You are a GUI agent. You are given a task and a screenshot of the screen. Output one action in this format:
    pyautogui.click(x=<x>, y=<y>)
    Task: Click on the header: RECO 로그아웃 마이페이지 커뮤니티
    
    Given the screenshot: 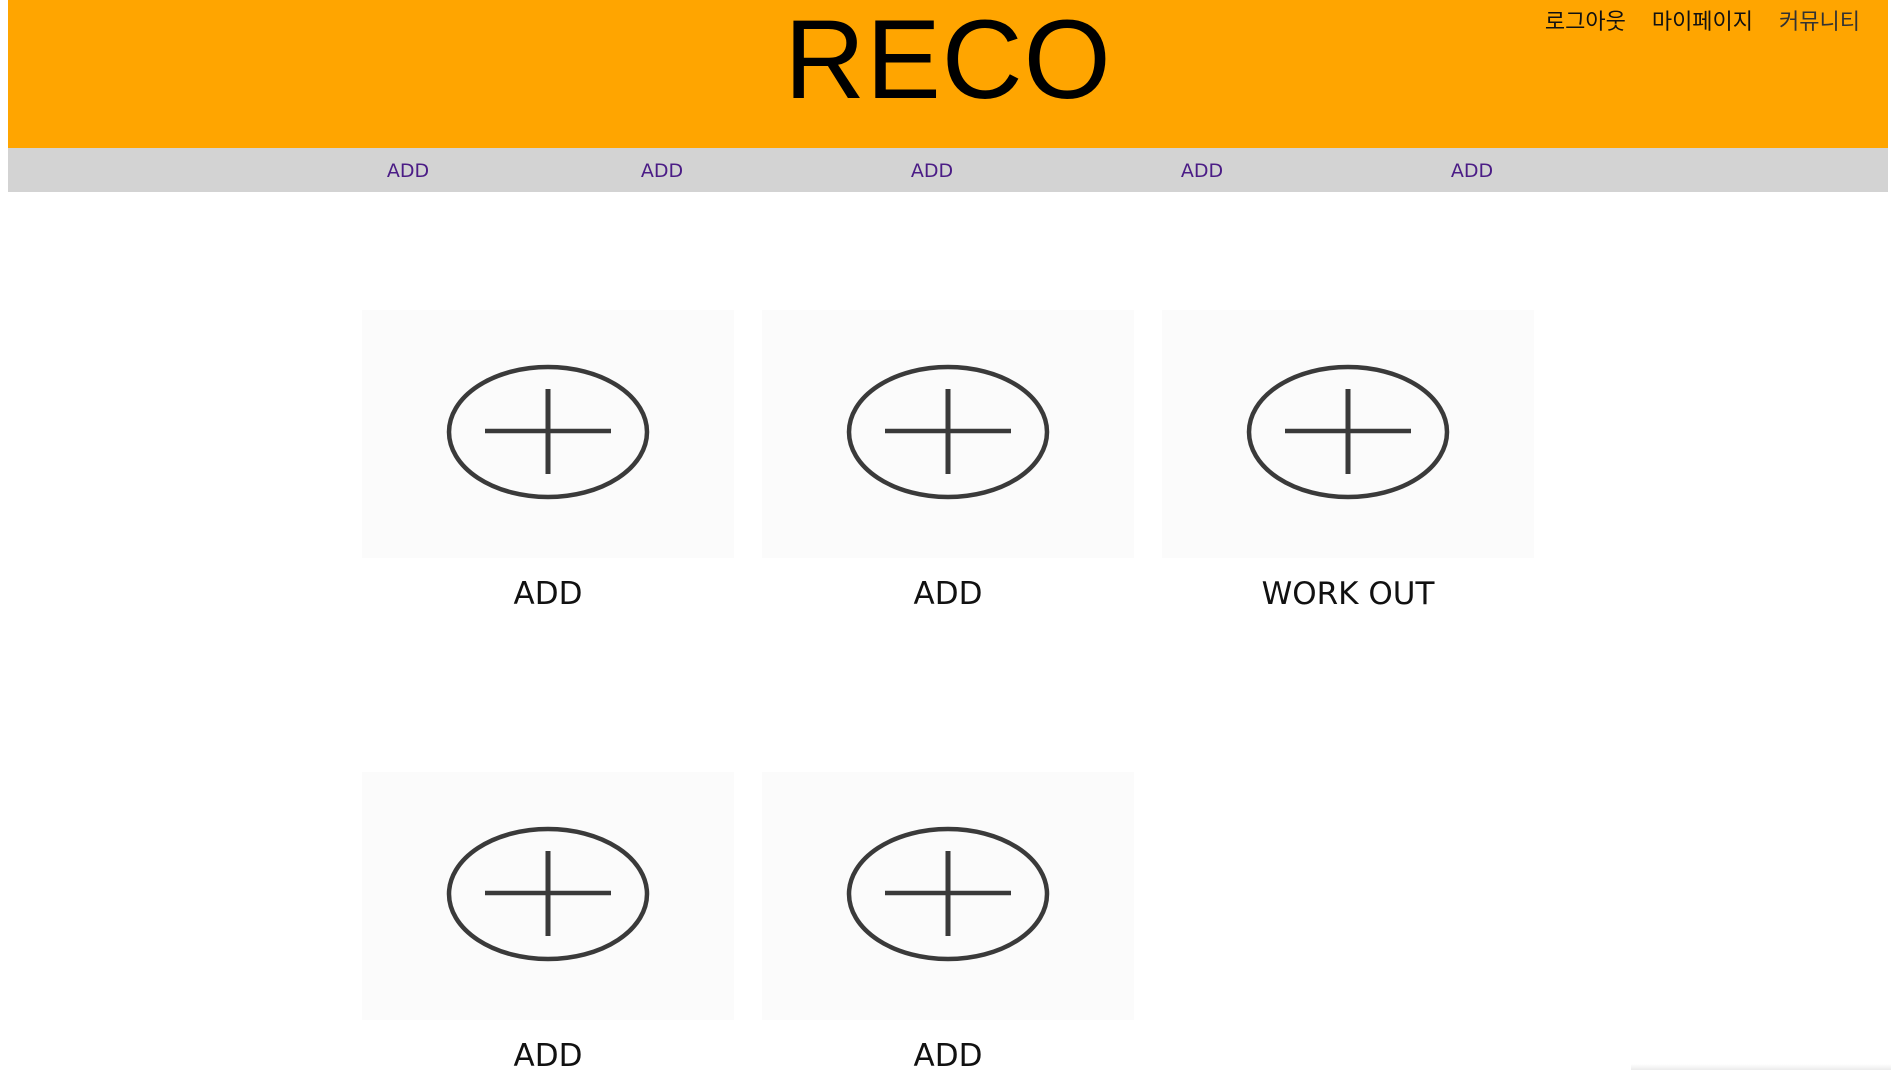 What is the action you would take?
    pyautogui.click(x=948, y=74)
    